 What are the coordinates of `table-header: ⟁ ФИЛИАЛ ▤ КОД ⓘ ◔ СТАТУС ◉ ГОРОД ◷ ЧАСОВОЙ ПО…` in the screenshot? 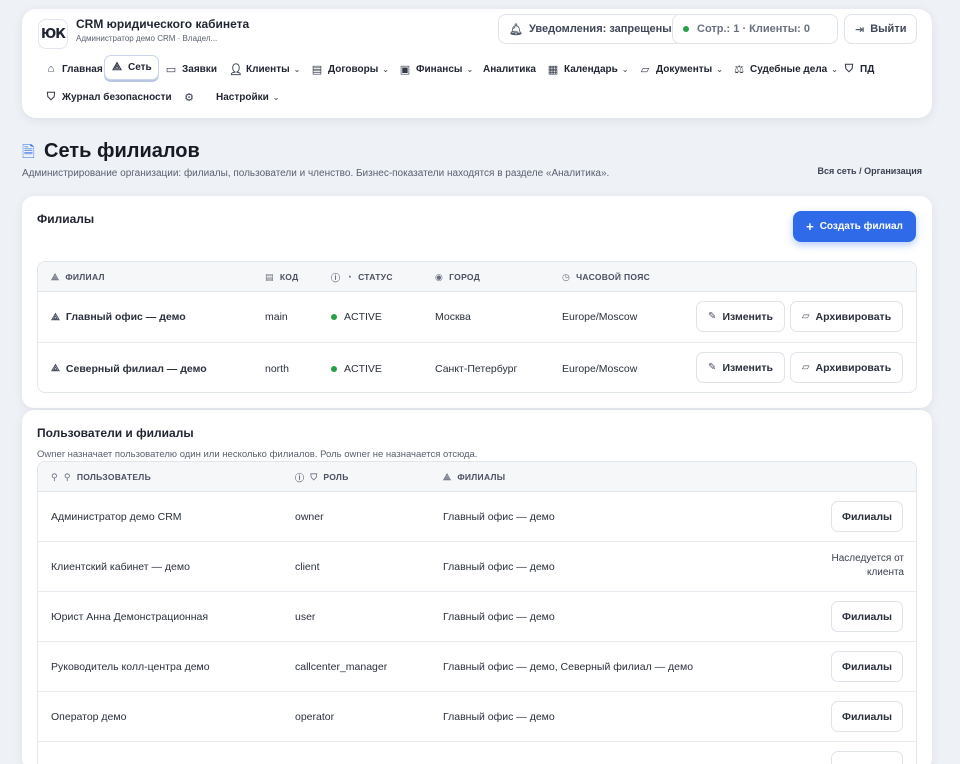 It's located at (477, 277).